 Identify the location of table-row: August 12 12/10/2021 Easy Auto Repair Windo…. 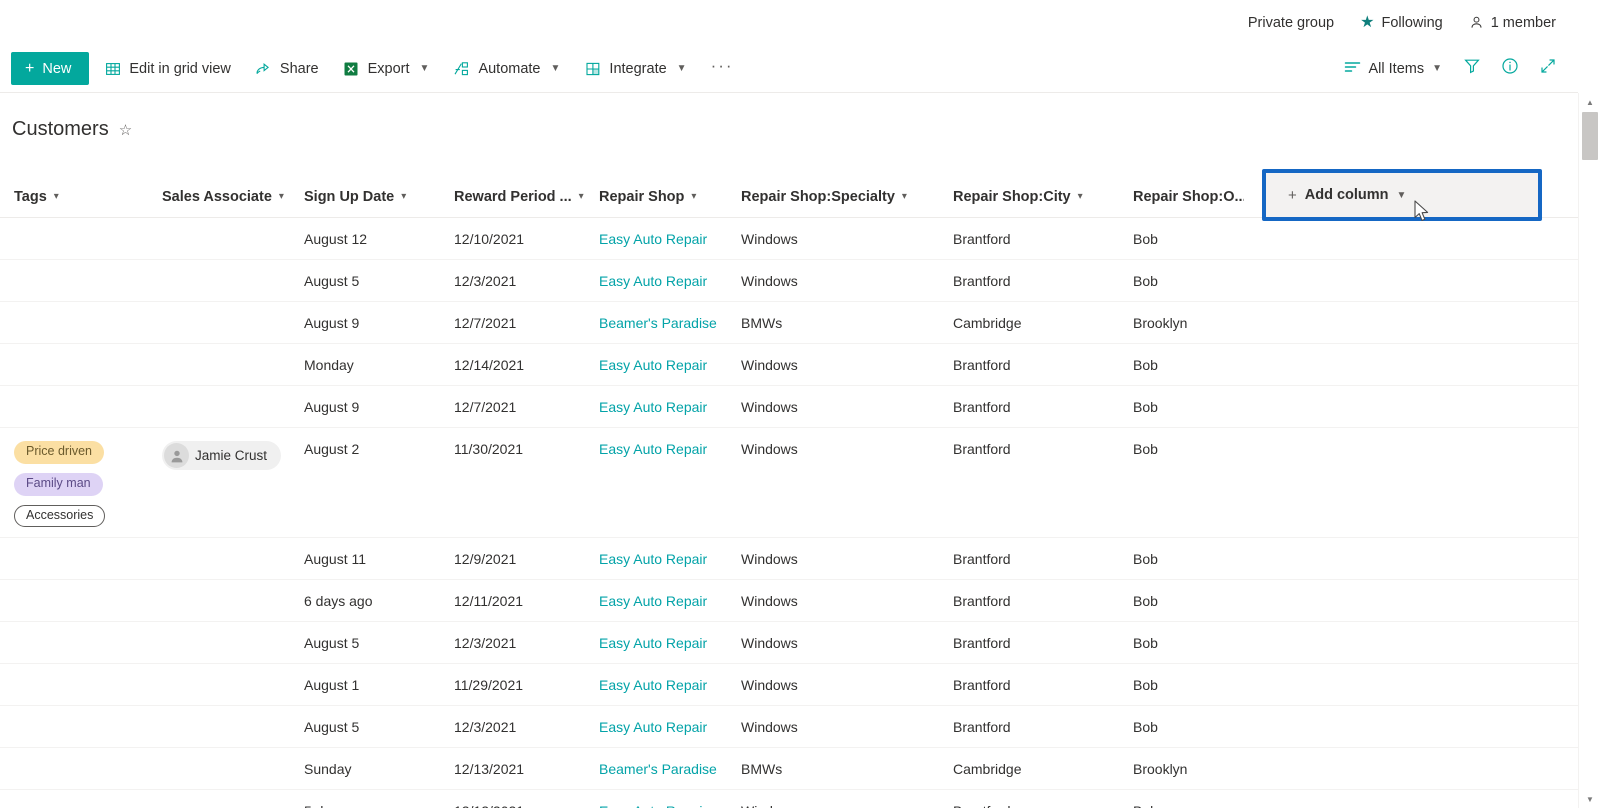
(789, 239).